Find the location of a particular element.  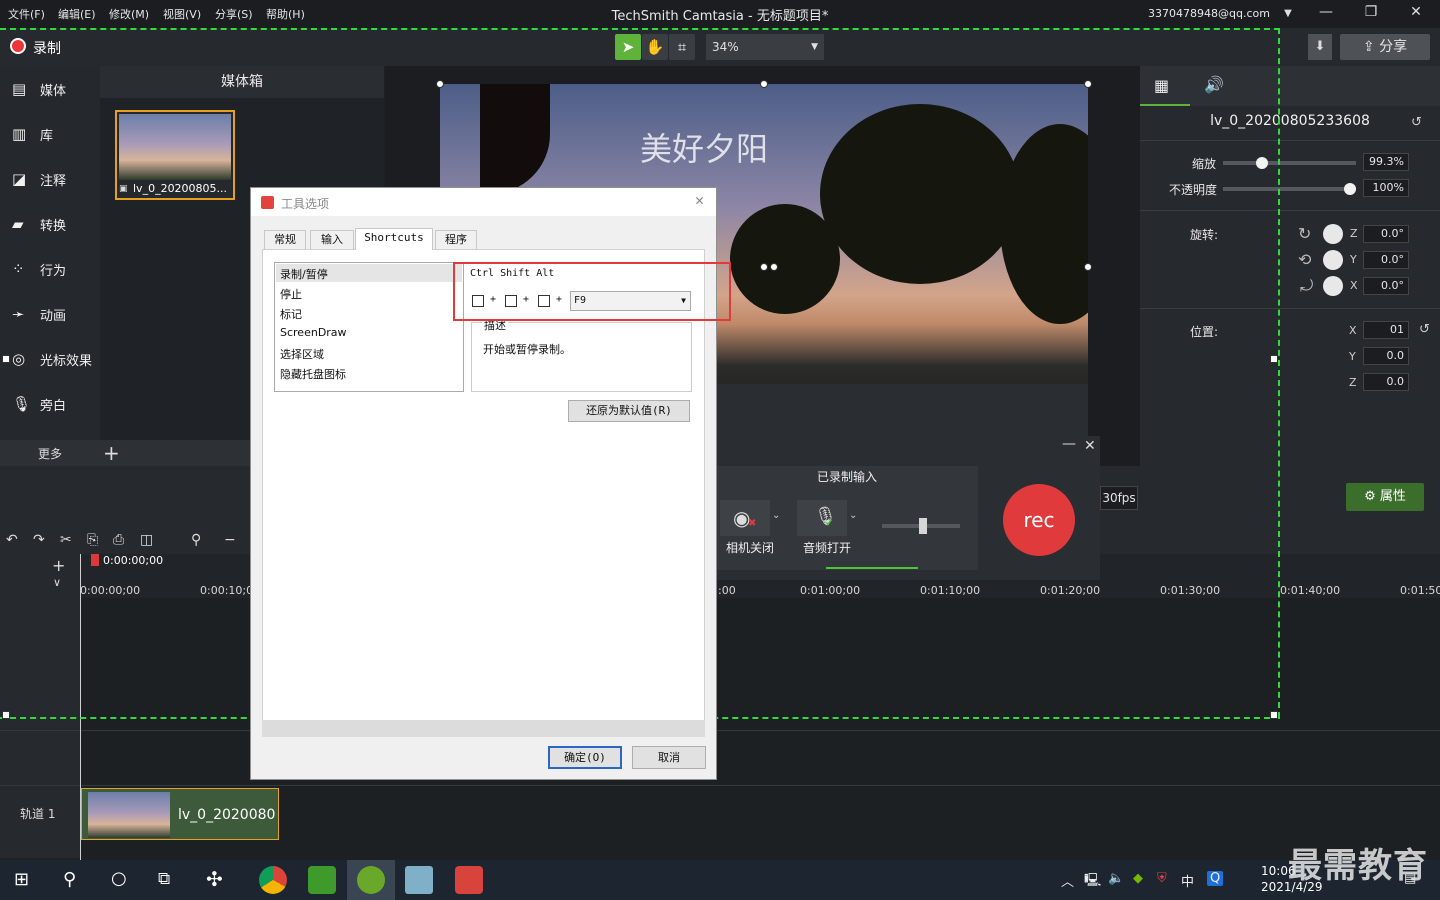

security-shield-icon: ⛨ is located at coordinates (1162, 878).